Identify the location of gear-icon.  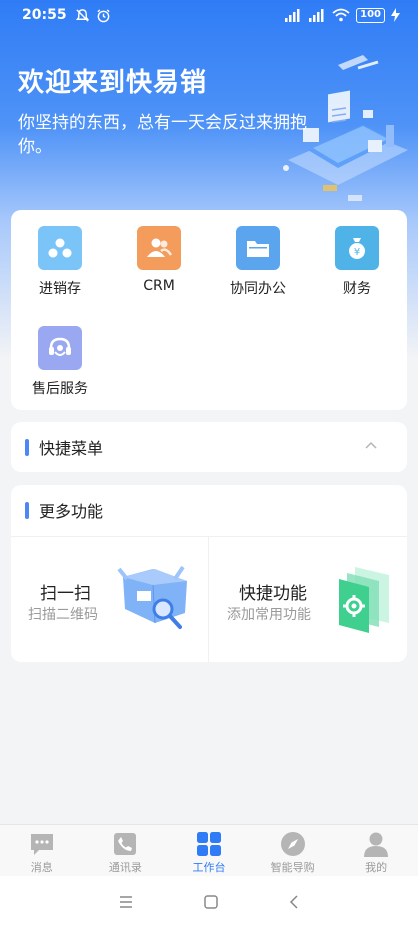
(364, 600).